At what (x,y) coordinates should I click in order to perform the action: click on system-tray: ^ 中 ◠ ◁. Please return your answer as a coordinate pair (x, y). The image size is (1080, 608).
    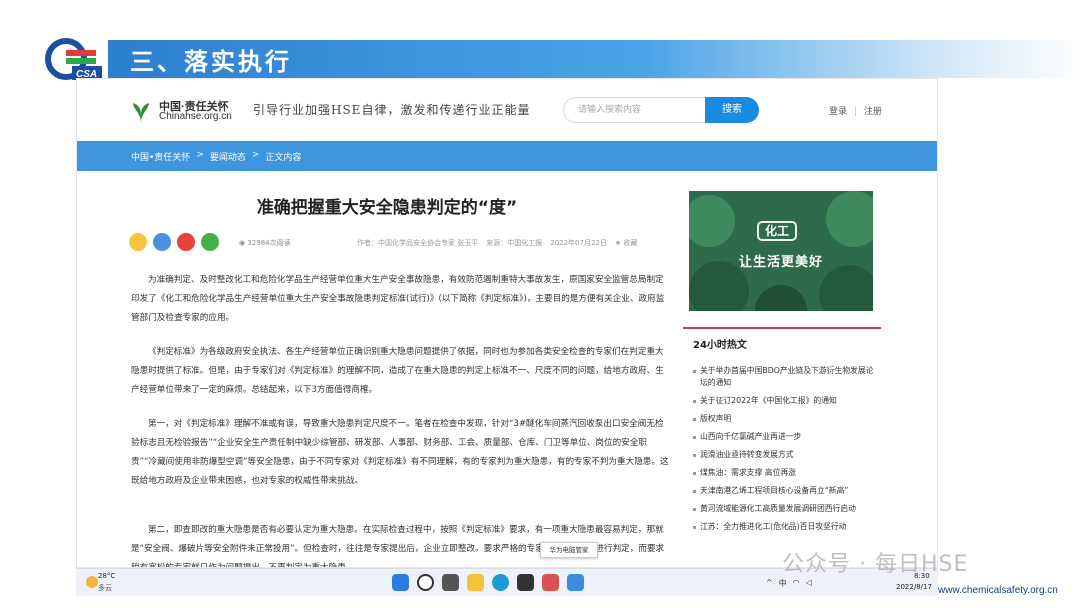
    Looking at the image, I should click on (789, 583).